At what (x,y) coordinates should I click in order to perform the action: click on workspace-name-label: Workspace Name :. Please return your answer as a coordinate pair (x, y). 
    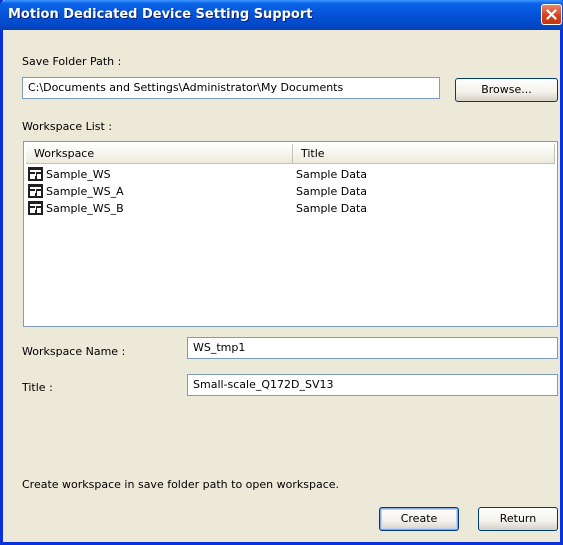
    Looking at the image, I should click on (74, 351).